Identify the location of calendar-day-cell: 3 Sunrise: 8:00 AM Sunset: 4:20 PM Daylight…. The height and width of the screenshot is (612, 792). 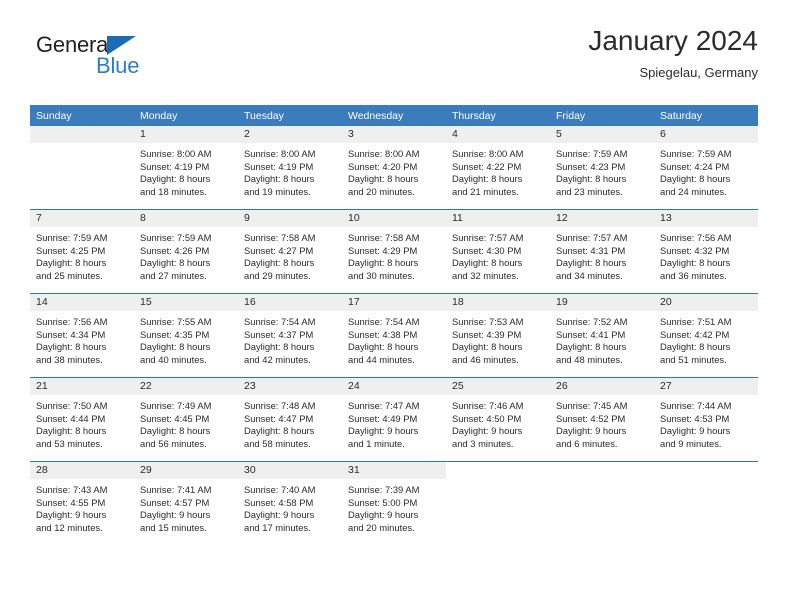
(394, 168).